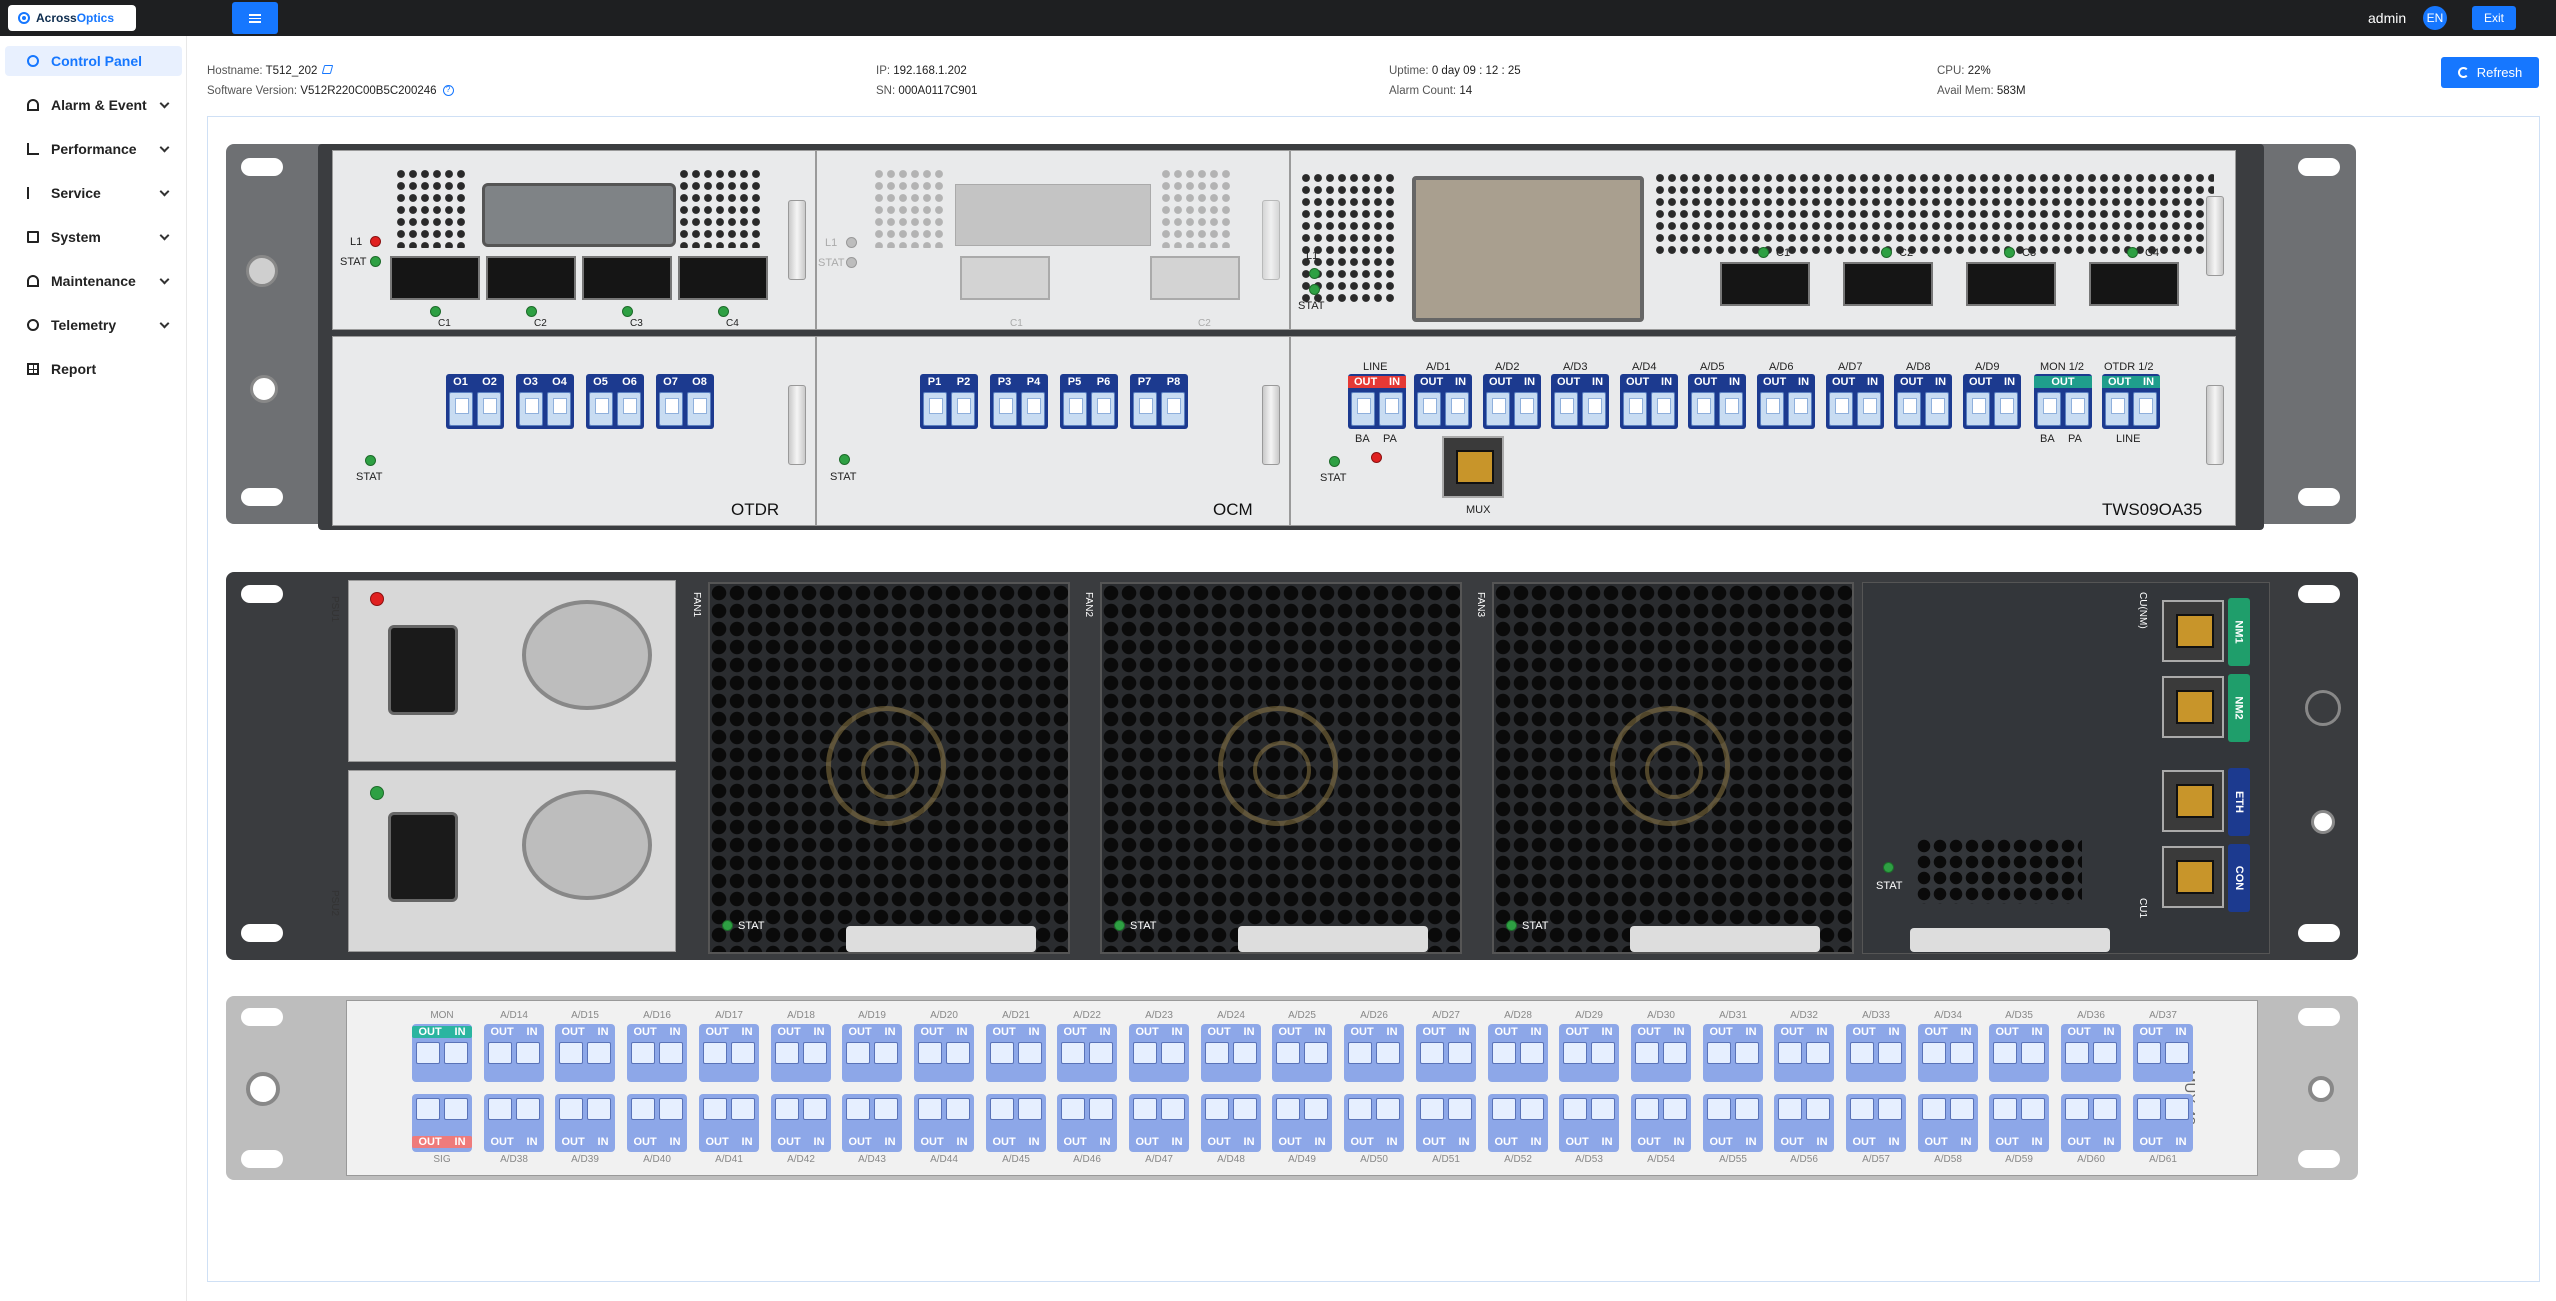 The image size is (2556, 1301). I want to click on port-o3-o4: O3 O4, so click(545, 401).